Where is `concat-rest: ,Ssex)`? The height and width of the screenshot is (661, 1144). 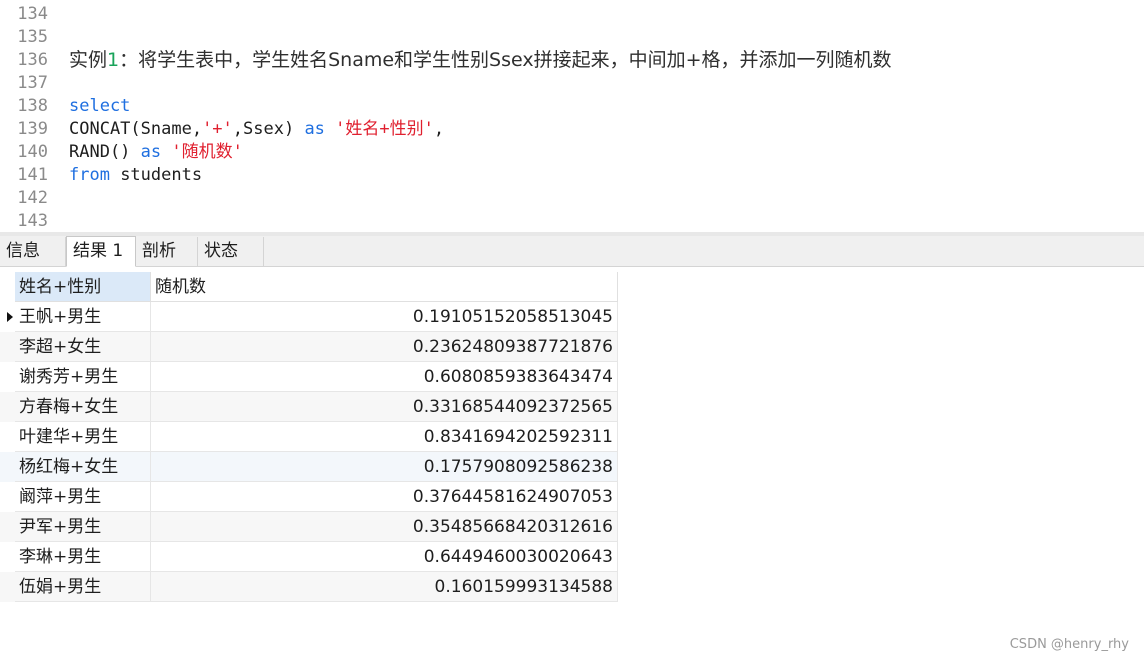 concat-rest: ,Ssex) is located at coordinates (268, 129).